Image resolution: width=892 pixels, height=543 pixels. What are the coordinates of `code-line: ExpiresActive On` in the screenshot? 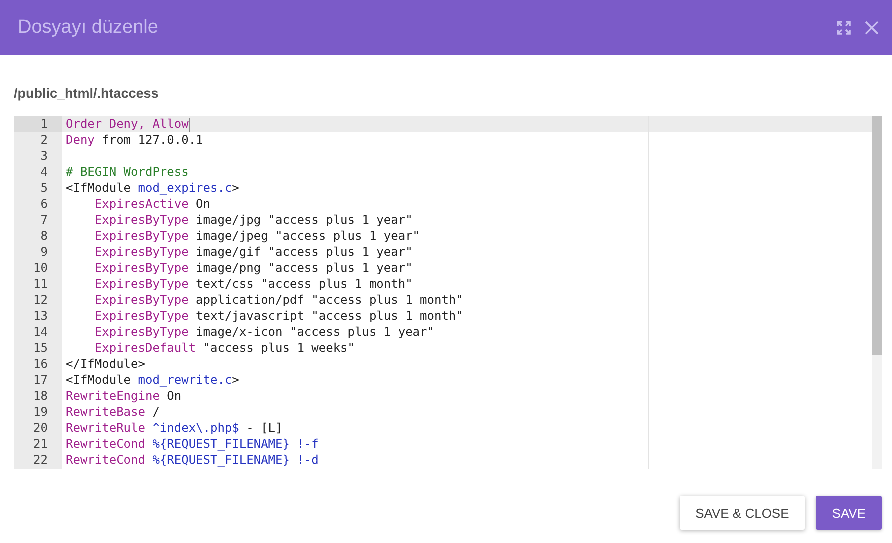 It's located at (152, 204).